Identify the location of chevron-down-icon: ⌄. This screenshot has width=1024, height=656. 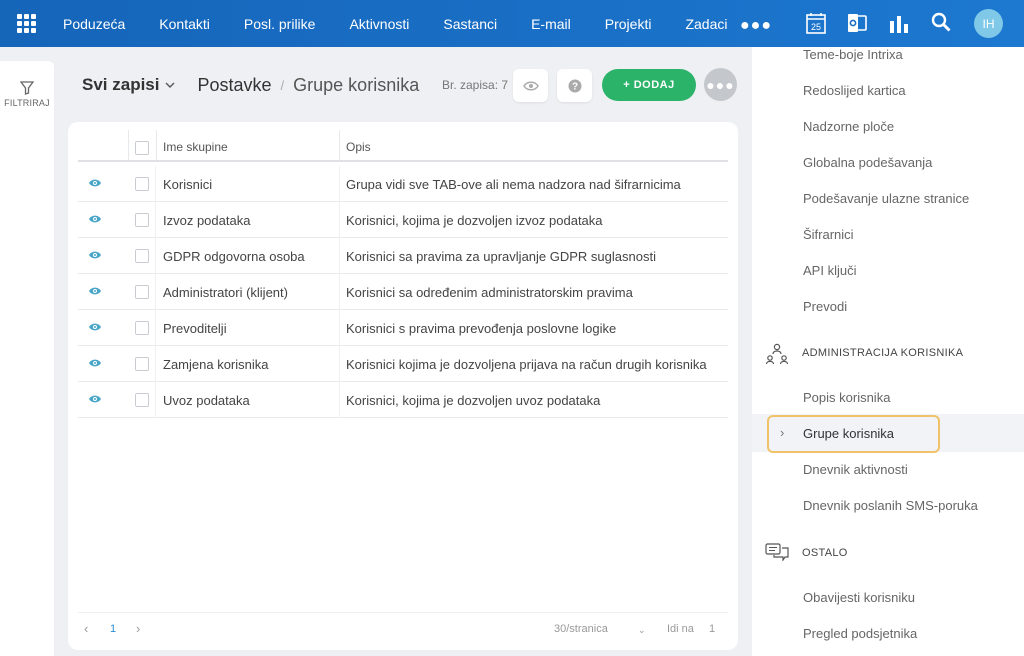
(642, 630).